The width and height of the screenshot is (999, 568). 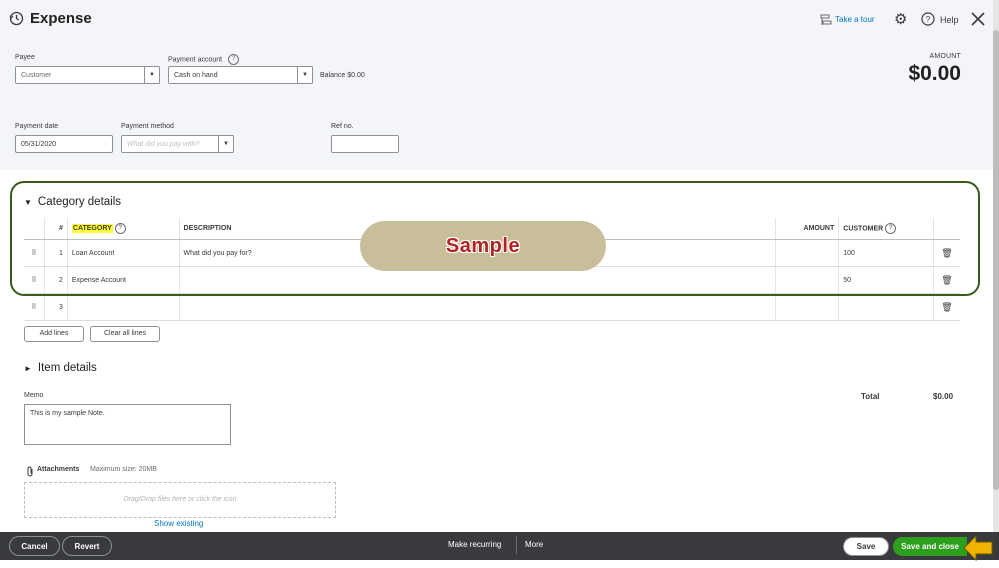 What do you see at coordinates (25, 57) in the screenshot?
I see `payee-label: Payee` at bounding box center [25, 57].